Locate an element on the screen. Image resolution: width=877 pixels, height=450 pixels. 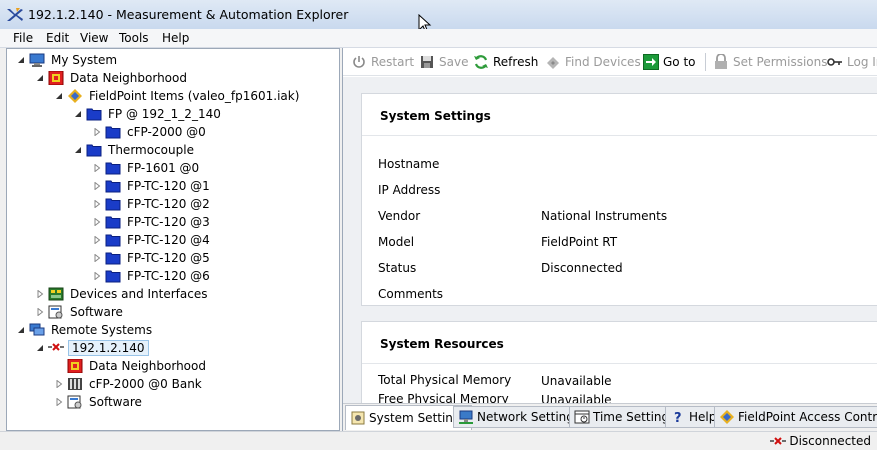
set-permissions-button: Set Permissions is located at coordinates (770, 62).